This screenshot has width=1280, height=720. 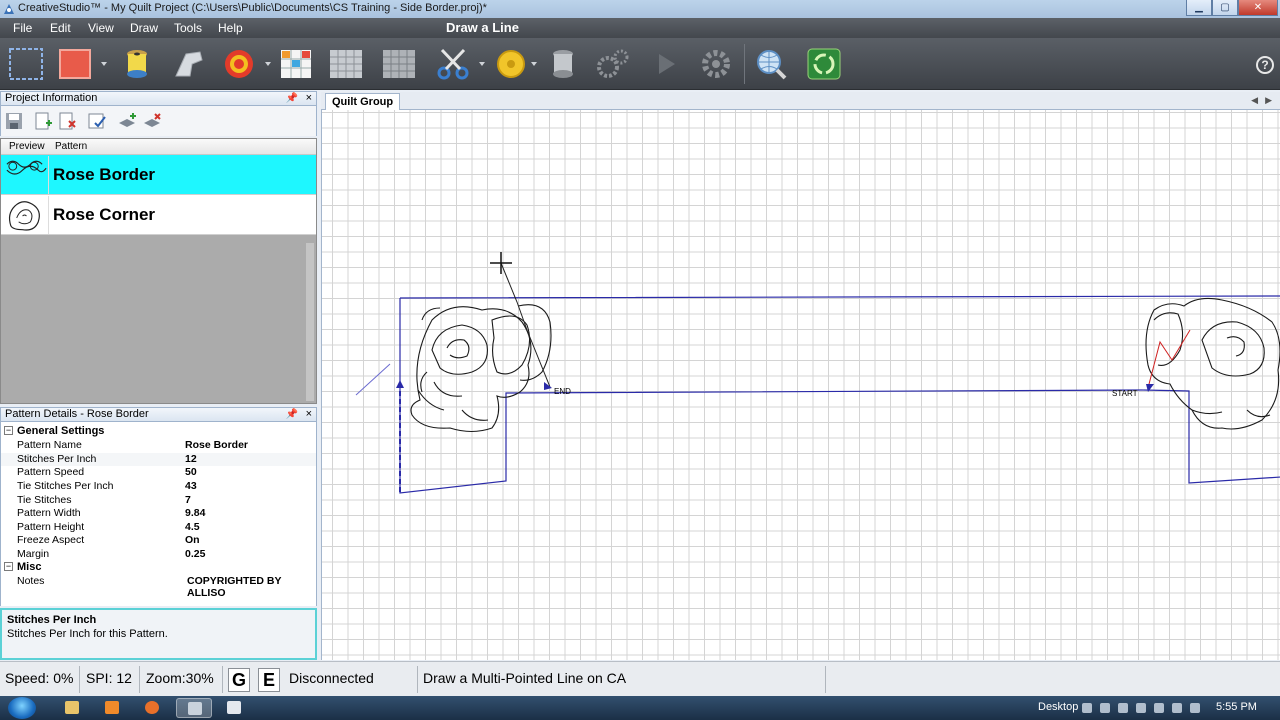 What do you see at coordinates (1258, 8) in the screenshot?
I see `close-button: ✕` at bounding box center [1258, 8].